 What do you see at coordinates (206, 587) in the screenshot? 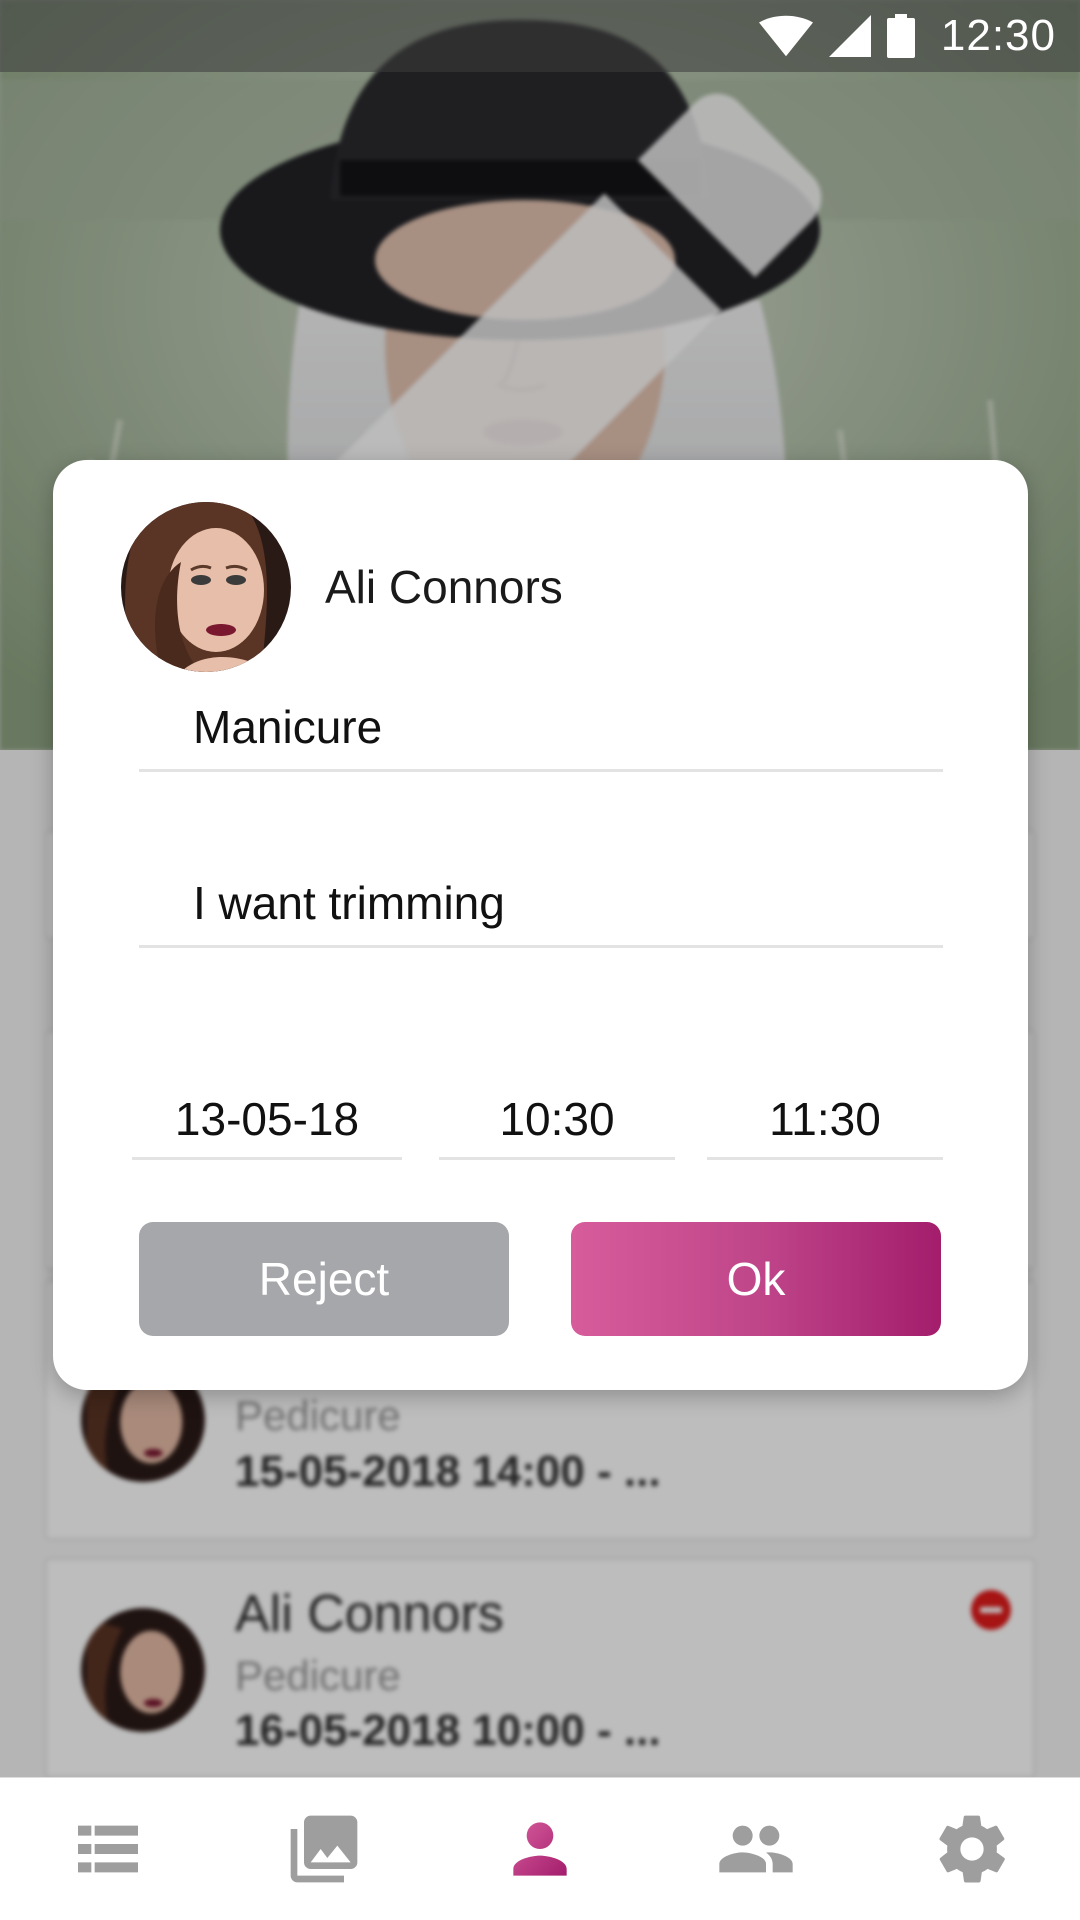
I see `client-avatar` at bounding box center [206, 587].